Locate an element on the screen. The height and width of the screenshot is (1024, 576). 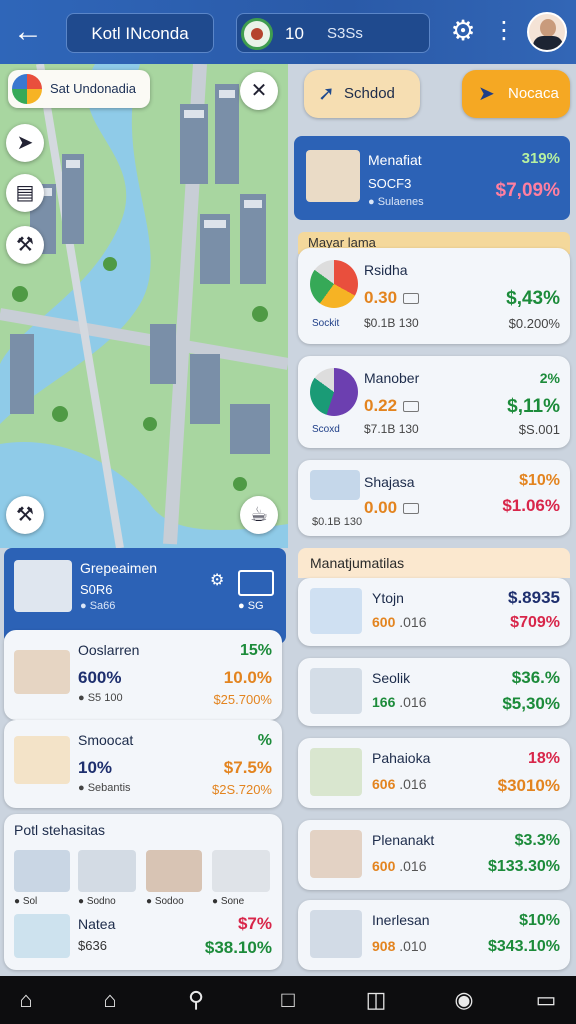
bench-icon: ▤ is located at coordinates (25, 193).